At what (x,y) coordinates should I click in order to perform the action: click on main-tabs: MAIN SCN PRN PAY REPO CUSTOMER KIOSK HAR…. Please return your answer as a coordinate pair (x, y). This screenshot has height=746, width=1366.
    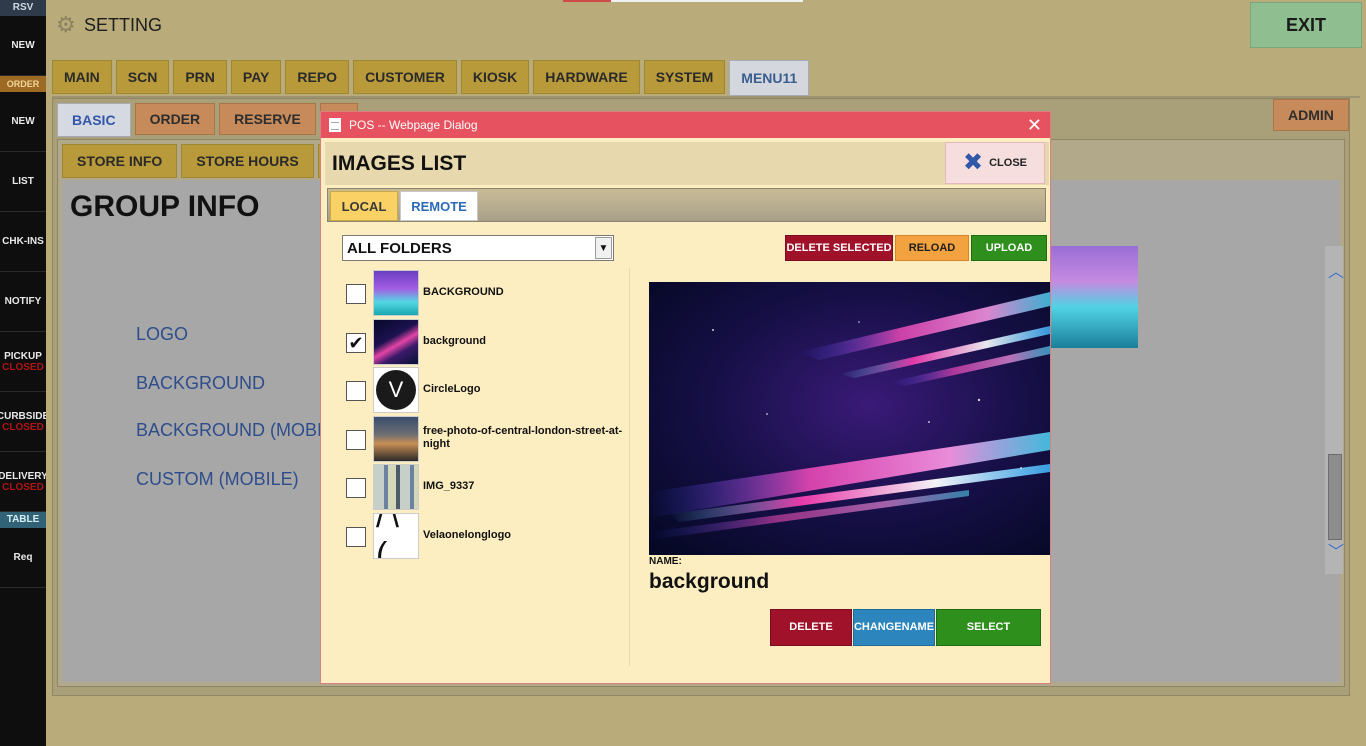
    Looking at the image, I should click on (431, 79).